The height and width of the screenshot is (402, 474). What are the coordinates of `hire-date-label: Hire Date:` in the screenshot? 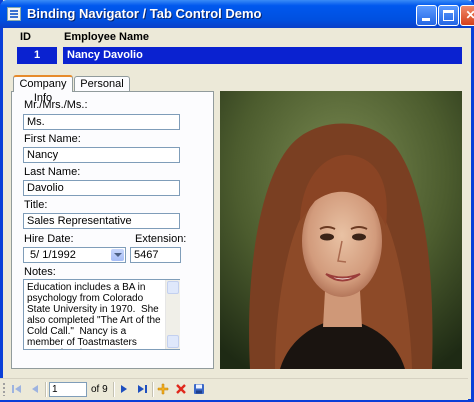 It's located at (49, 239).